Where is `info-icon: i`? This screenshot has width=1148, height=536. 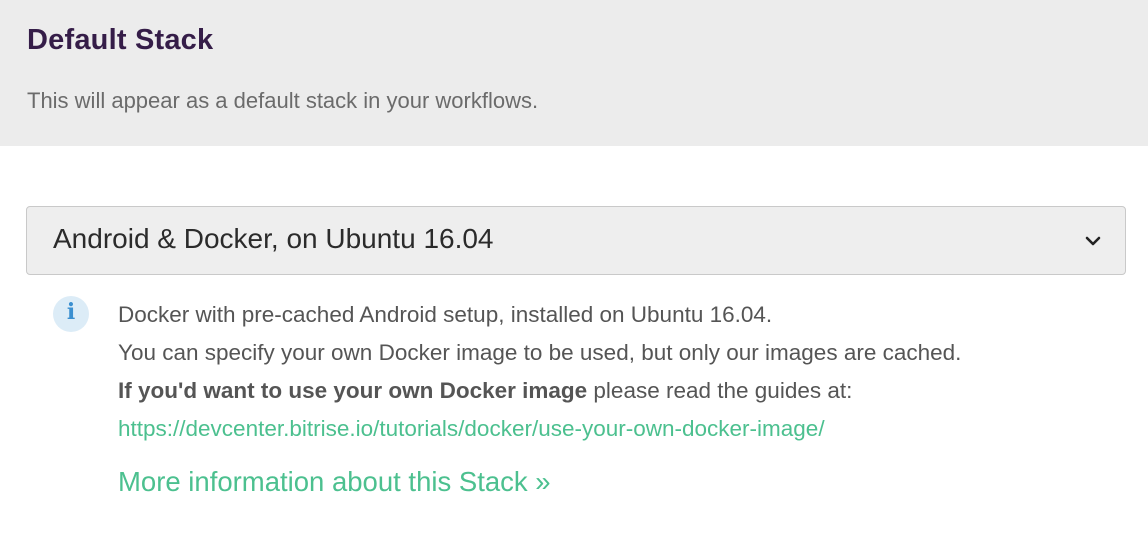
info-icon: i is located at coordinates (71, 314).